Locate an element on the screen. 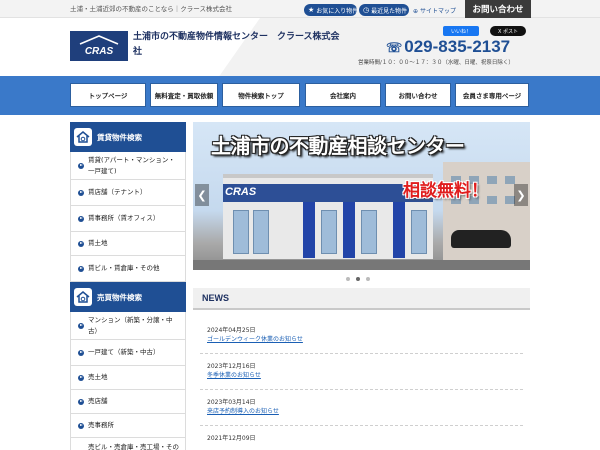 The width and height of the screenshot is (600, 450). sidebar-item-rental-store: 賃店舗（テナント） is located at coordinates (128, 193).